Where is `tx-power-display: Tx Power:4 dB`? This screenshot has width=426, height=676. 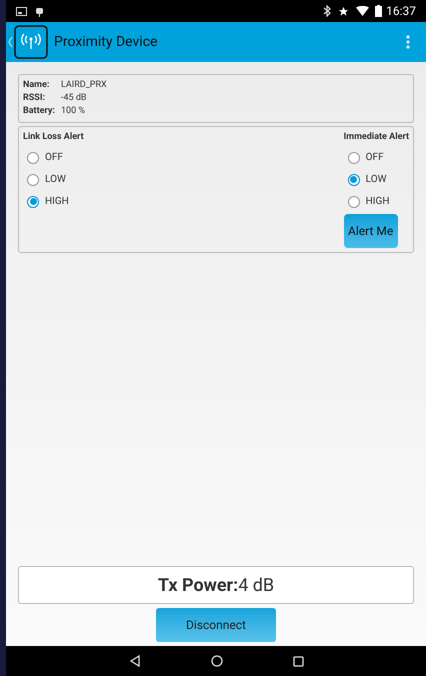 tx-power-display: Tx Power:4 dB is located at coordinates (216, 585).